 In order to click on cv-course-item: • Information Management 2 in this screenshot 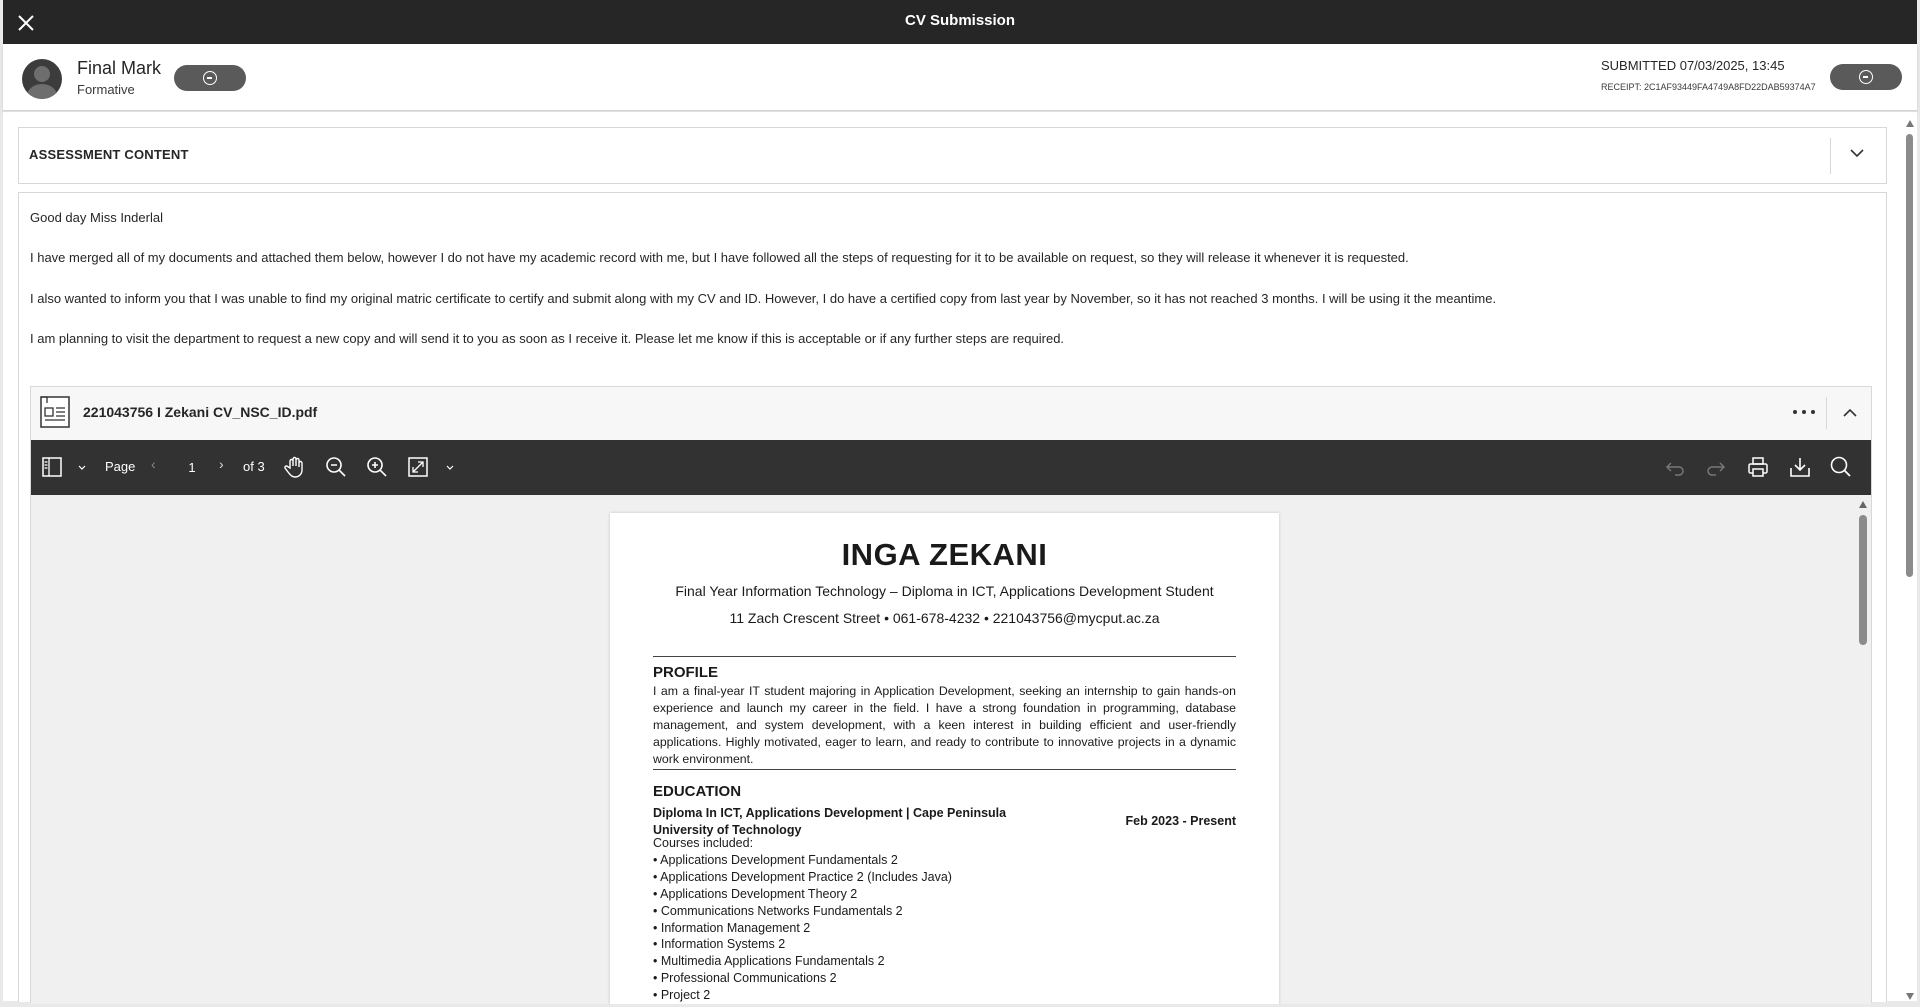, I will do `click(732, 928)`.